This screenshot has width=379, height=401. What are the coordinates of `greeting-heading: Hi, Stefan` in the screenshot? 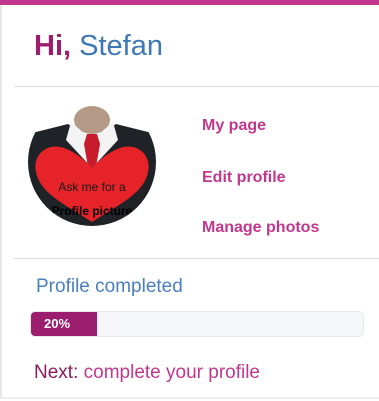 It's located at (98, 46).